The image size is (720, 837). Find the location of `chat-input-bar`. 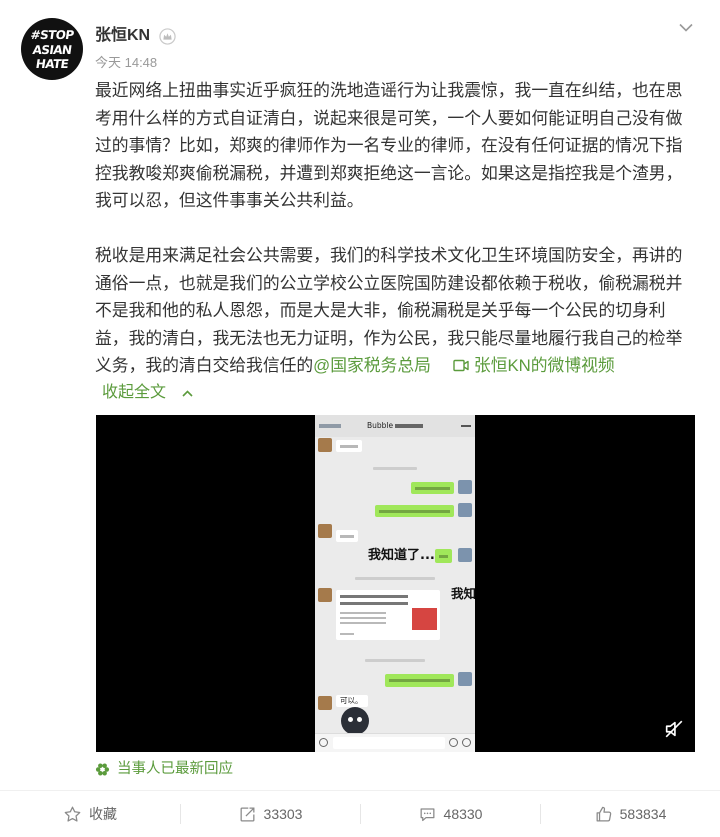

chat-input-bar is located at coordinates (395, 742).